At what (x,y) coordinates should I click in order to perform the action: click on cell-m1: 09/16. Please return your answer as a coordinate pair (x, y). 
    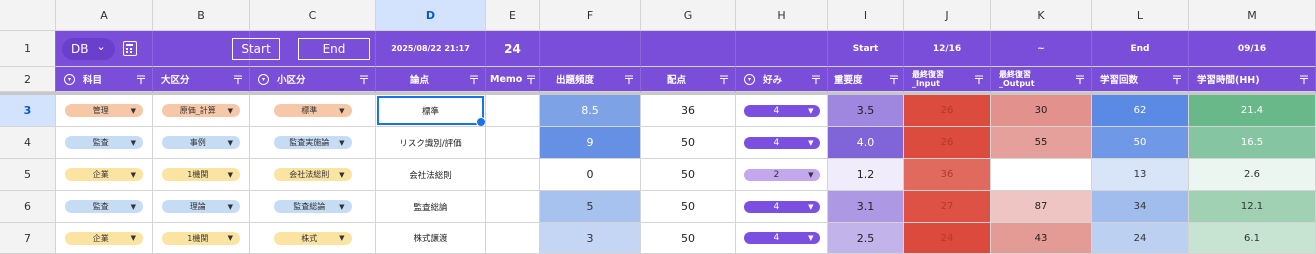
    Looking at the image, I should click on (1252, 49).